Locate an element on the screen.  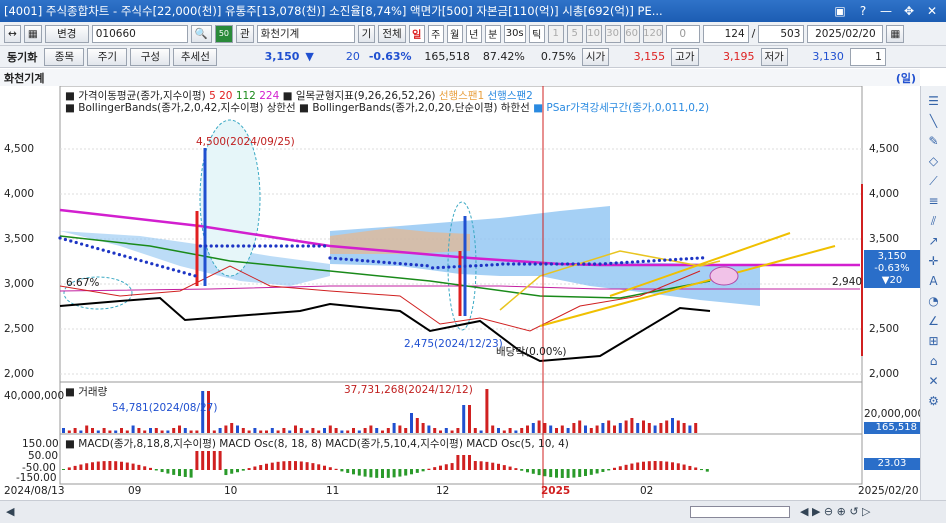
all-button: 전체 is located at coordinates (392, 33).